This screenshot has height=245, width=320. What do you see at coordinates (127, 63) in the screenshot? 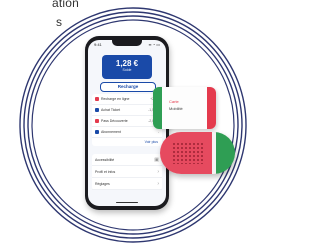
I see `balance-amount: 1,28 €` at bounding box center [127, 63].